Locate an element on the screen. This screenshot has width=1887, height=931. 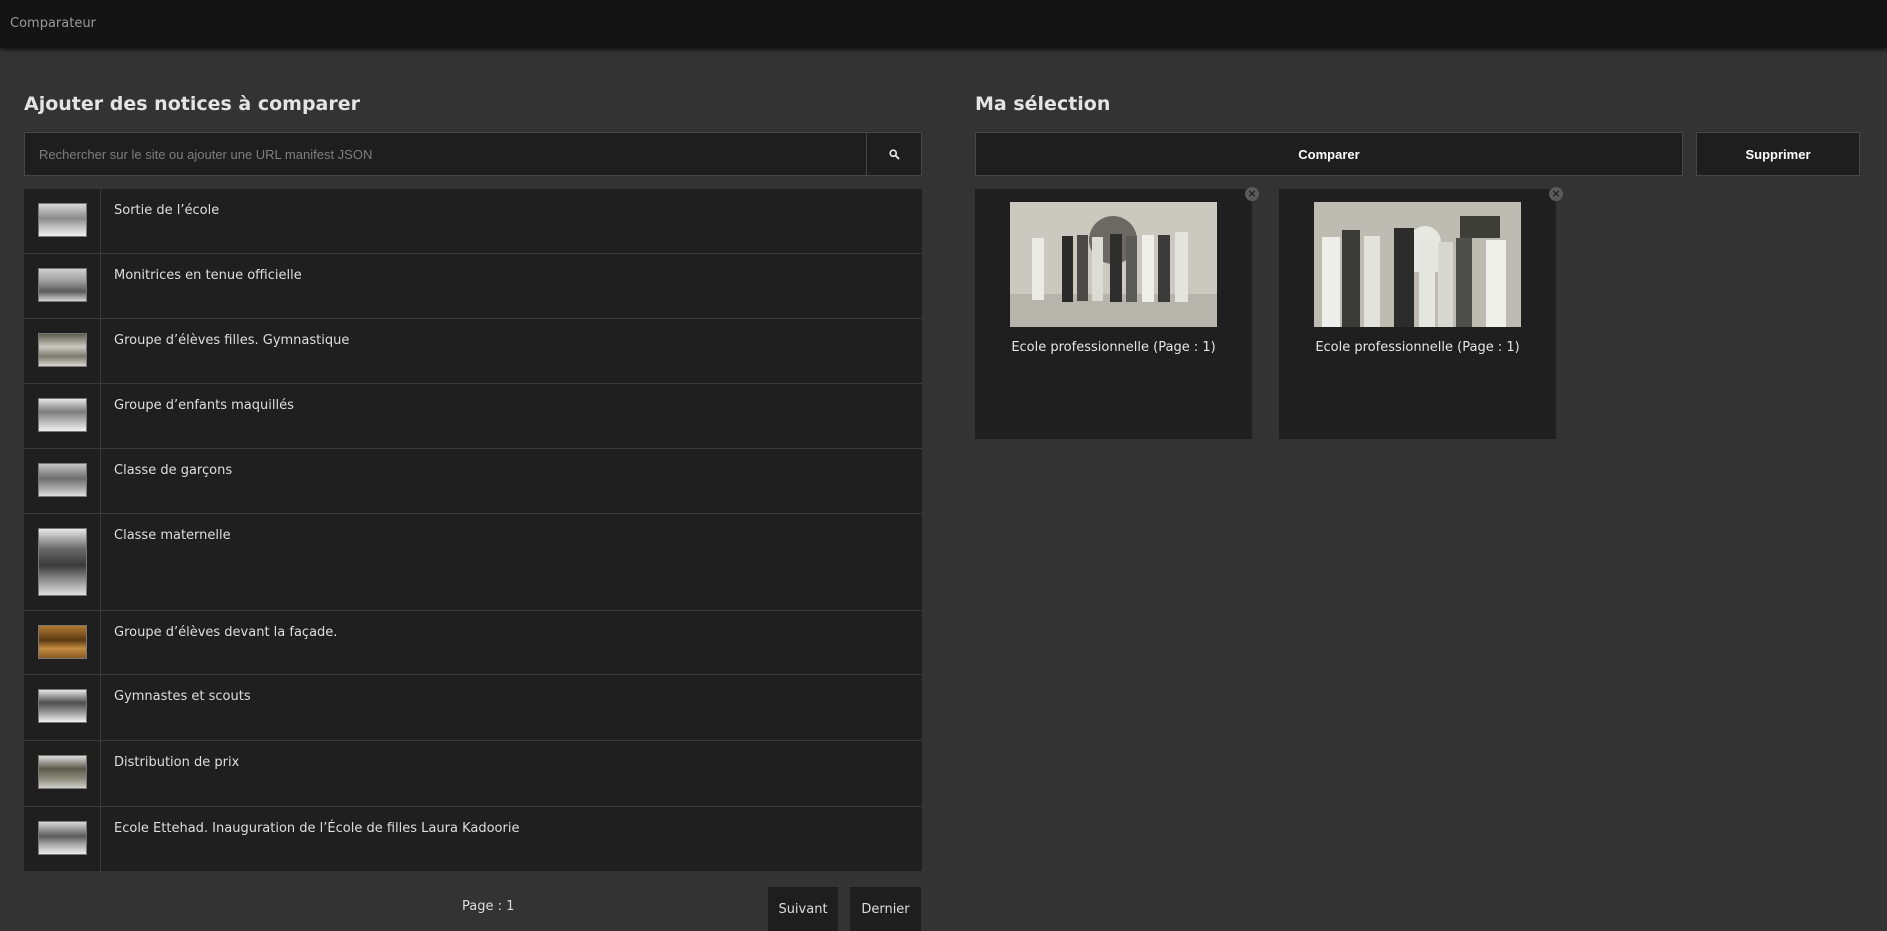
app-title: Comparateur is located at coordinates (53, 23).